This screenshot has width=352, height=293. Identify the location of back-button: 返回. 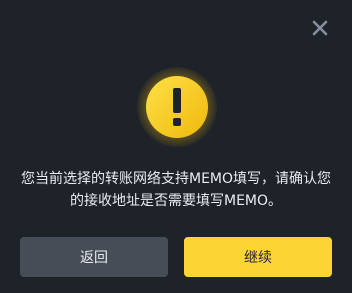
(94, 257).